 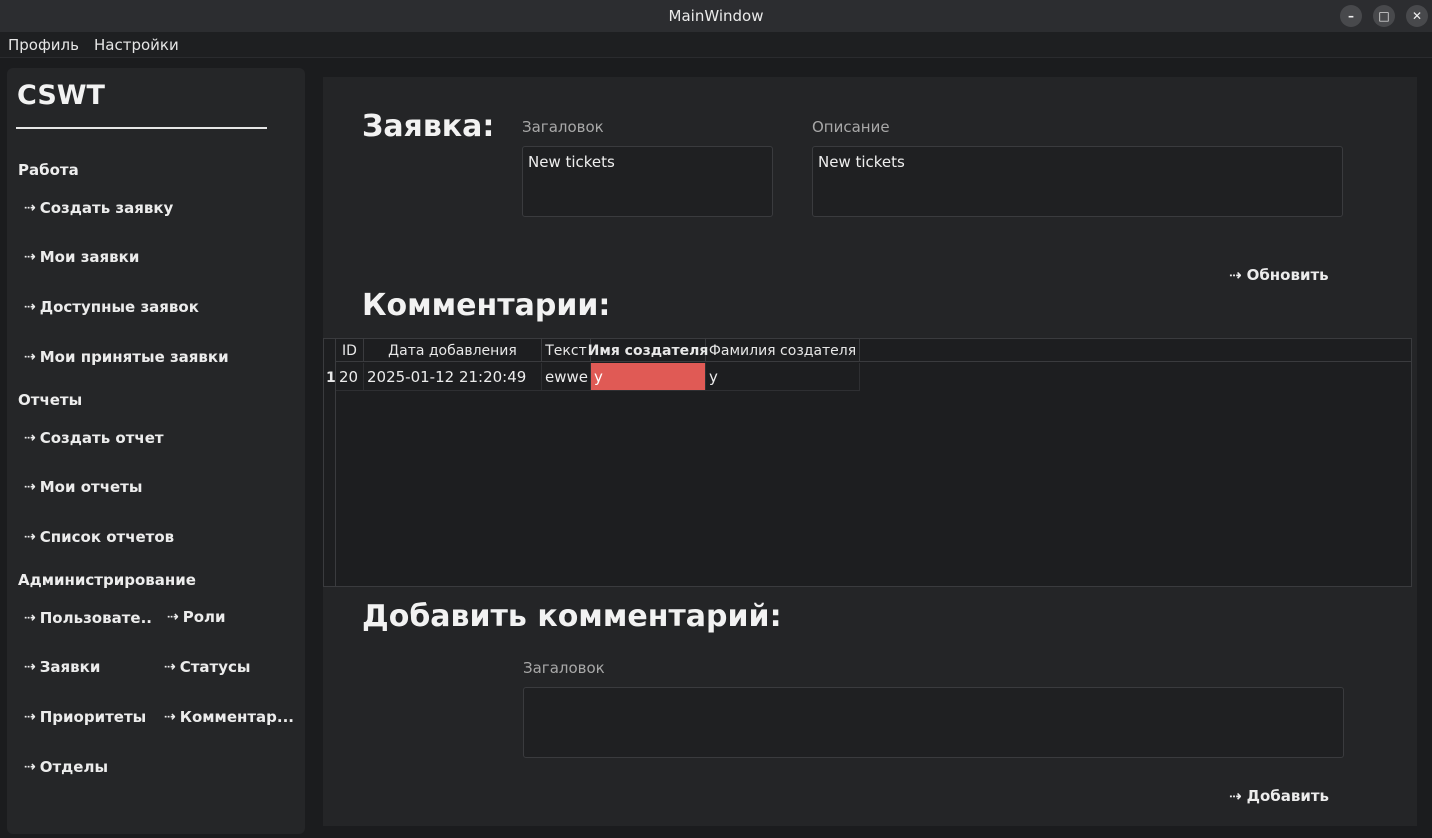 I want to click on column-header-id: ID, so click(x=350, y=350).